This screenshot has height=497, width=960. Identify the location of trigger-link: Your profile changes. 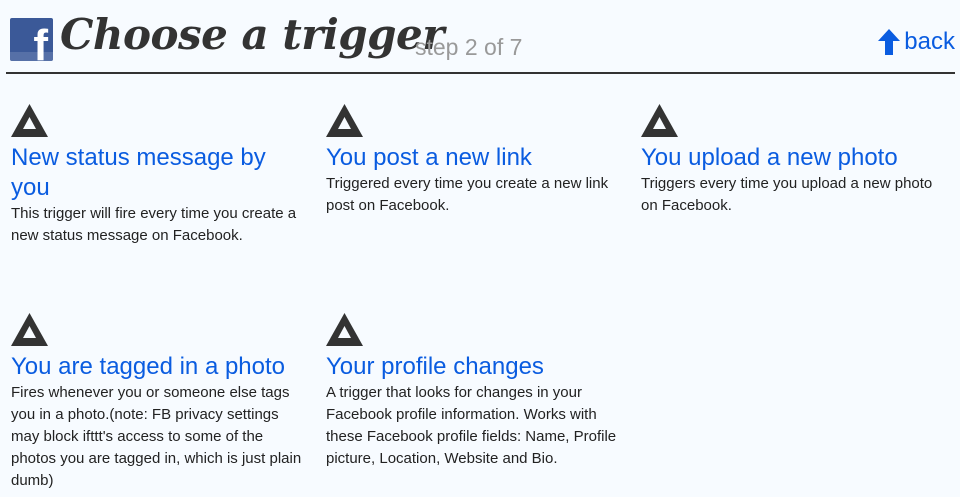
(476, 367).